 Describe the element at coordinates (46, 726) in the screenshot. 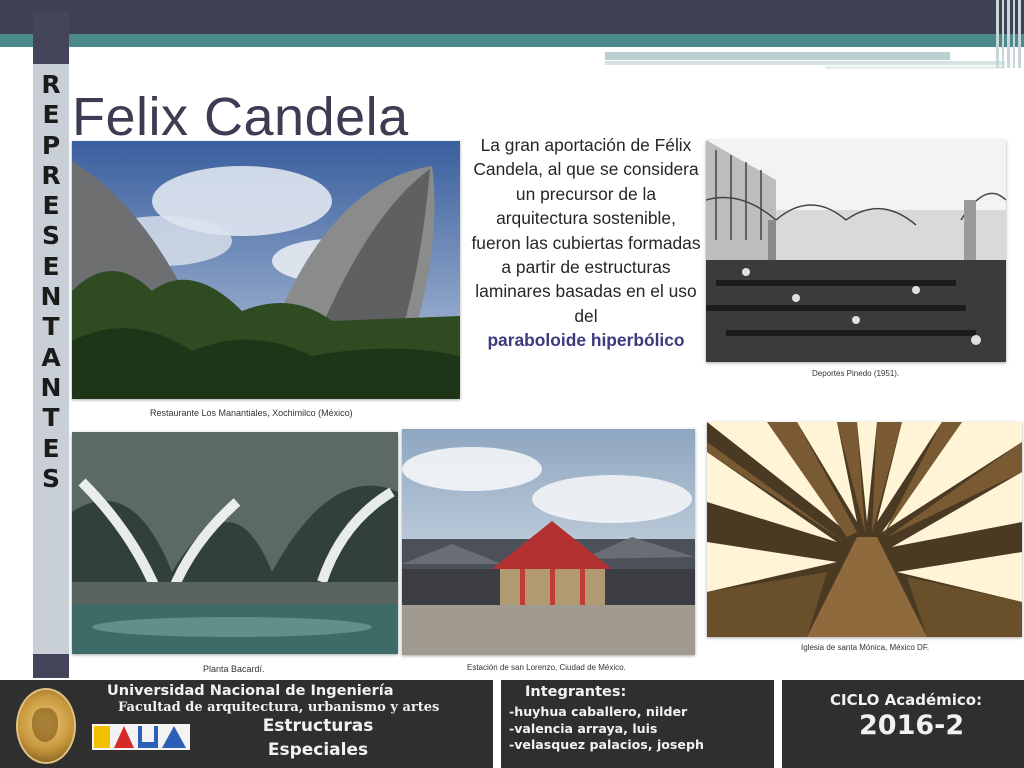

I see `university-seal-icon` at that location.